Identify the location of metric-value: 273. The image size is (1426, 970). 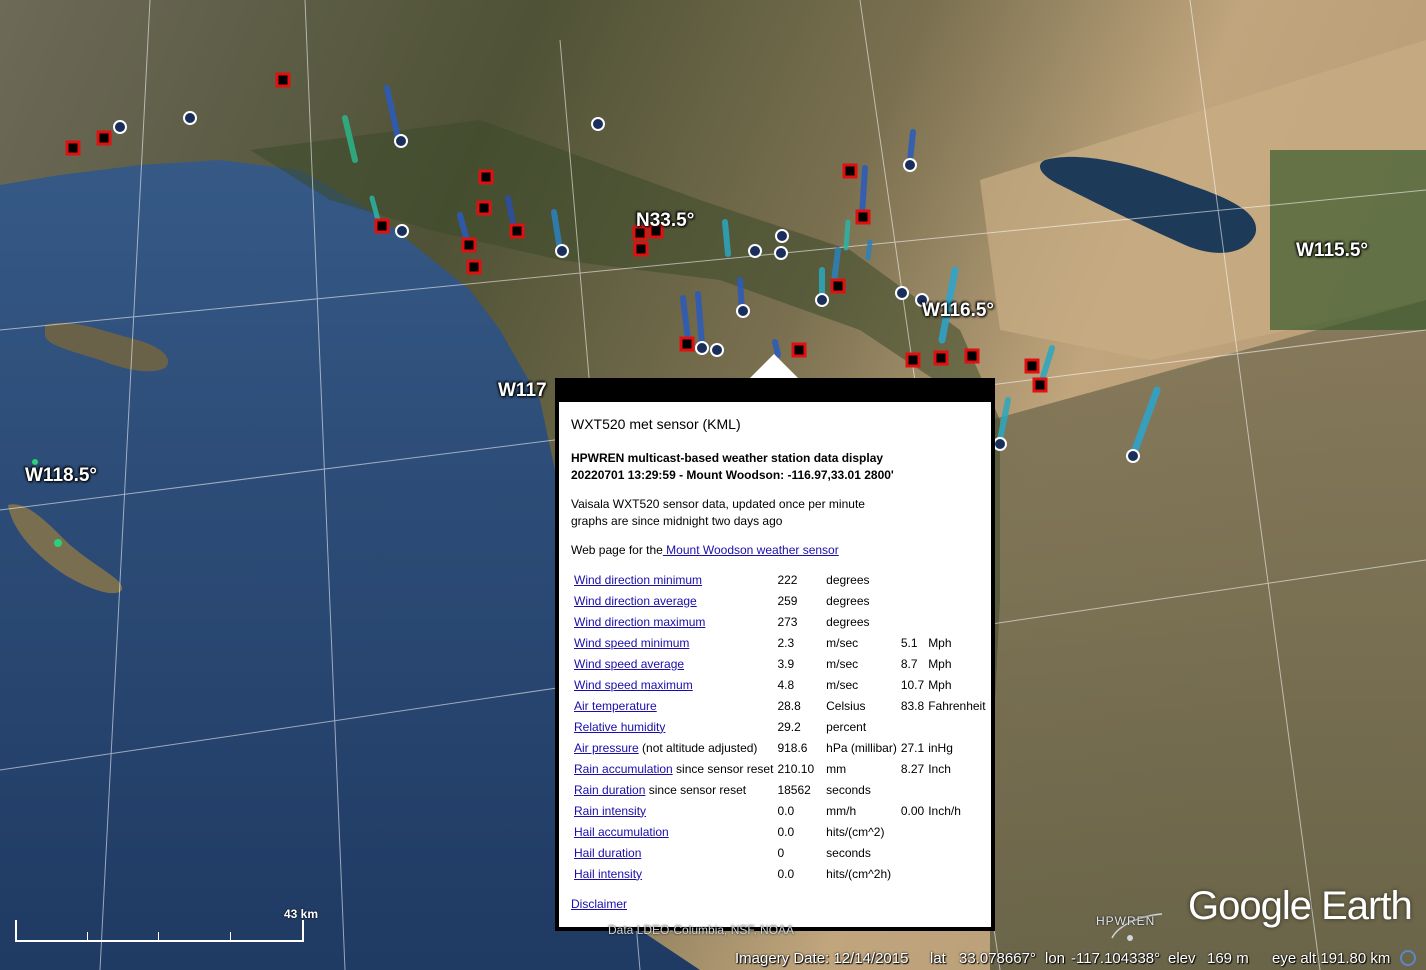
(787, 621).